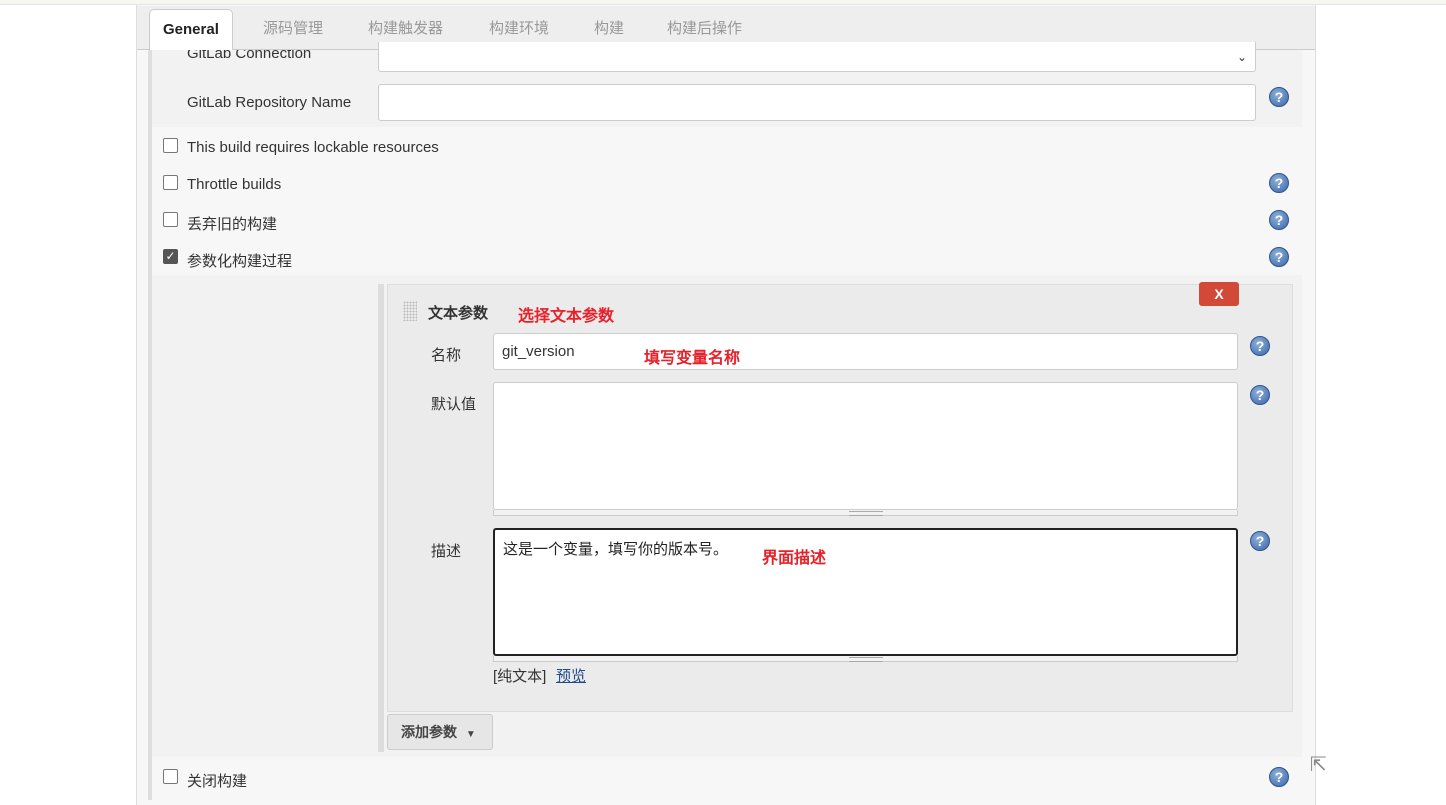 This screenshot has height=805, width=1446. Describe the element at coordinates (410, 311) in the screenshot. I see `drag-handle-icon` at that location.